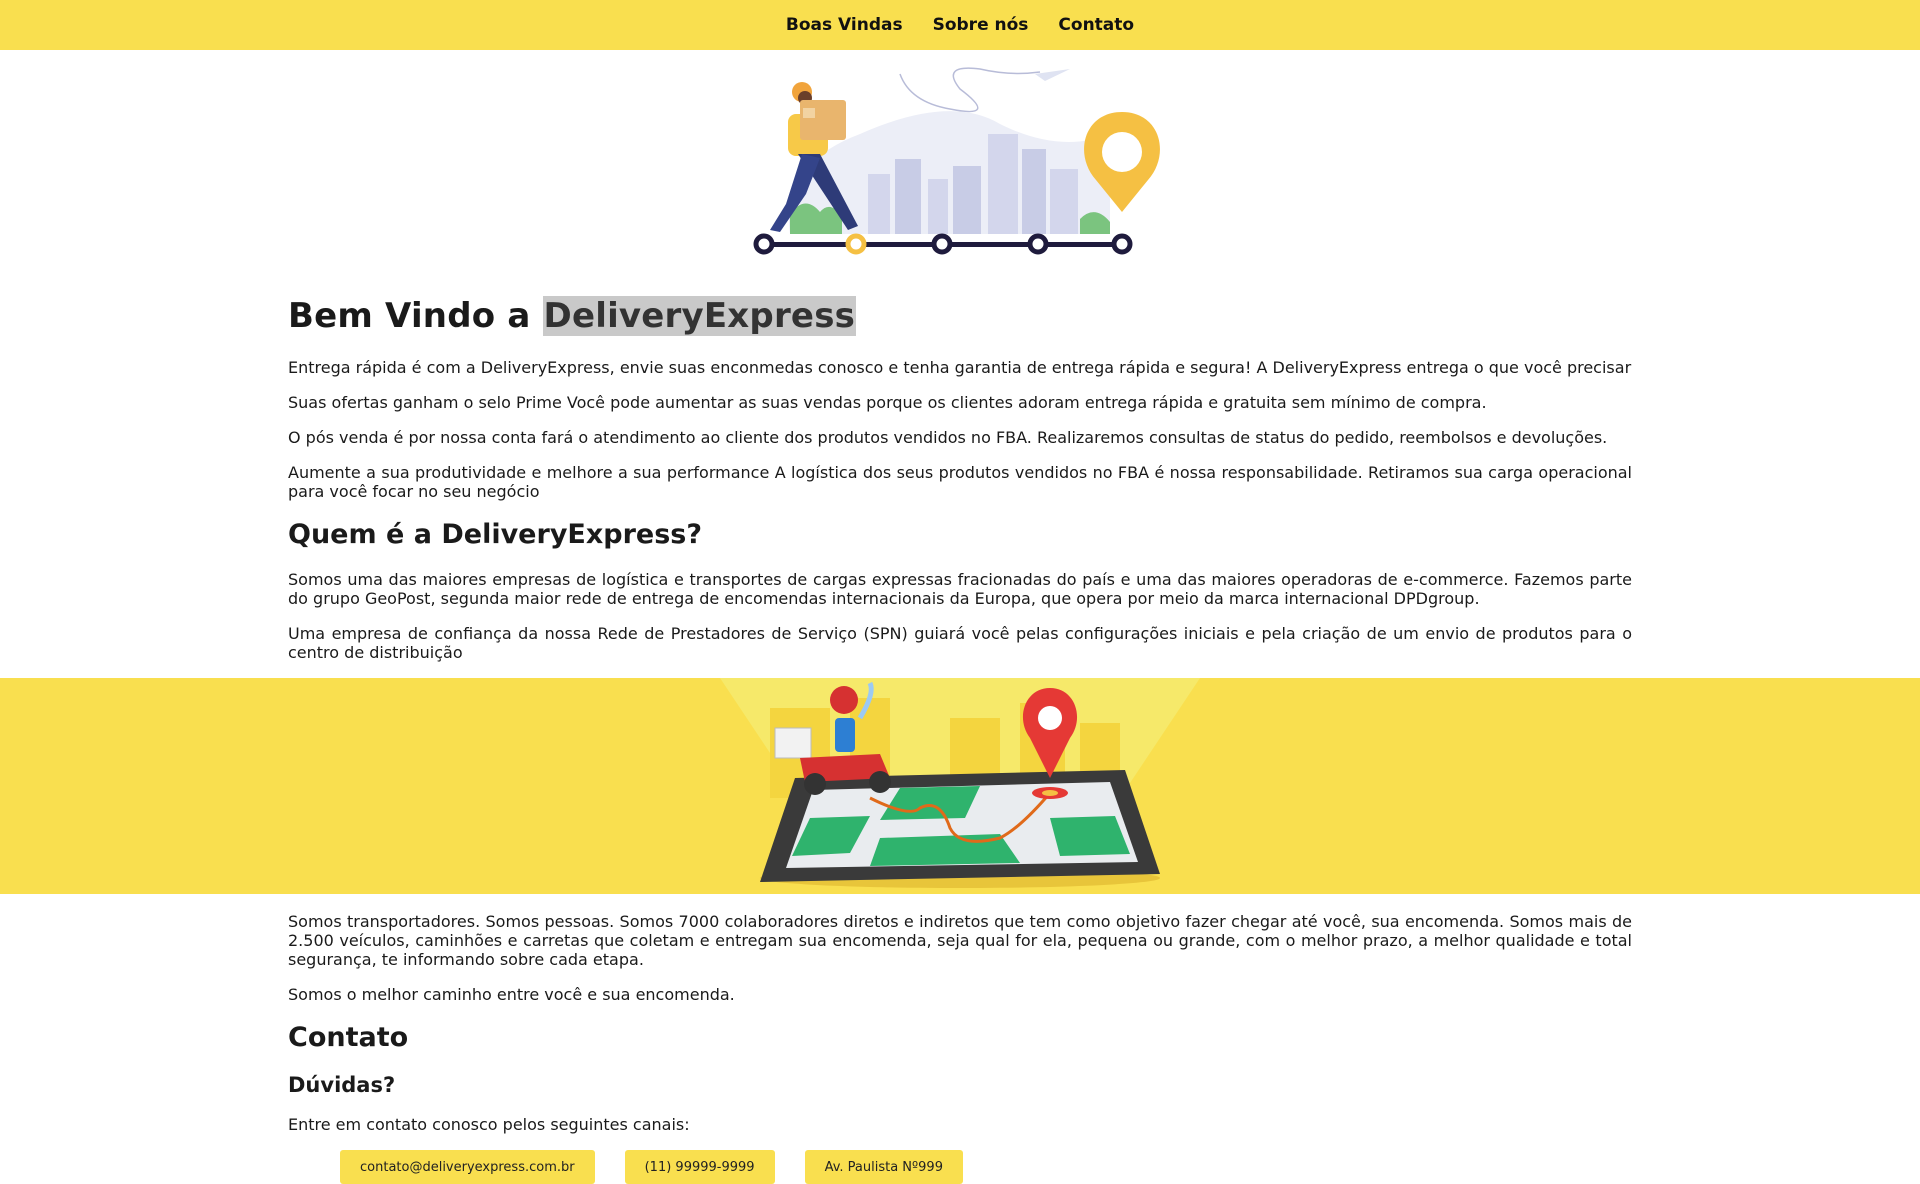 This screenshot has height=1184, width=1920. What do you see at coordinates (844, 25) in the screenshot?
I see `nav-link-boas-vindas: Boas Vindas` at bounding box center [844, 25].